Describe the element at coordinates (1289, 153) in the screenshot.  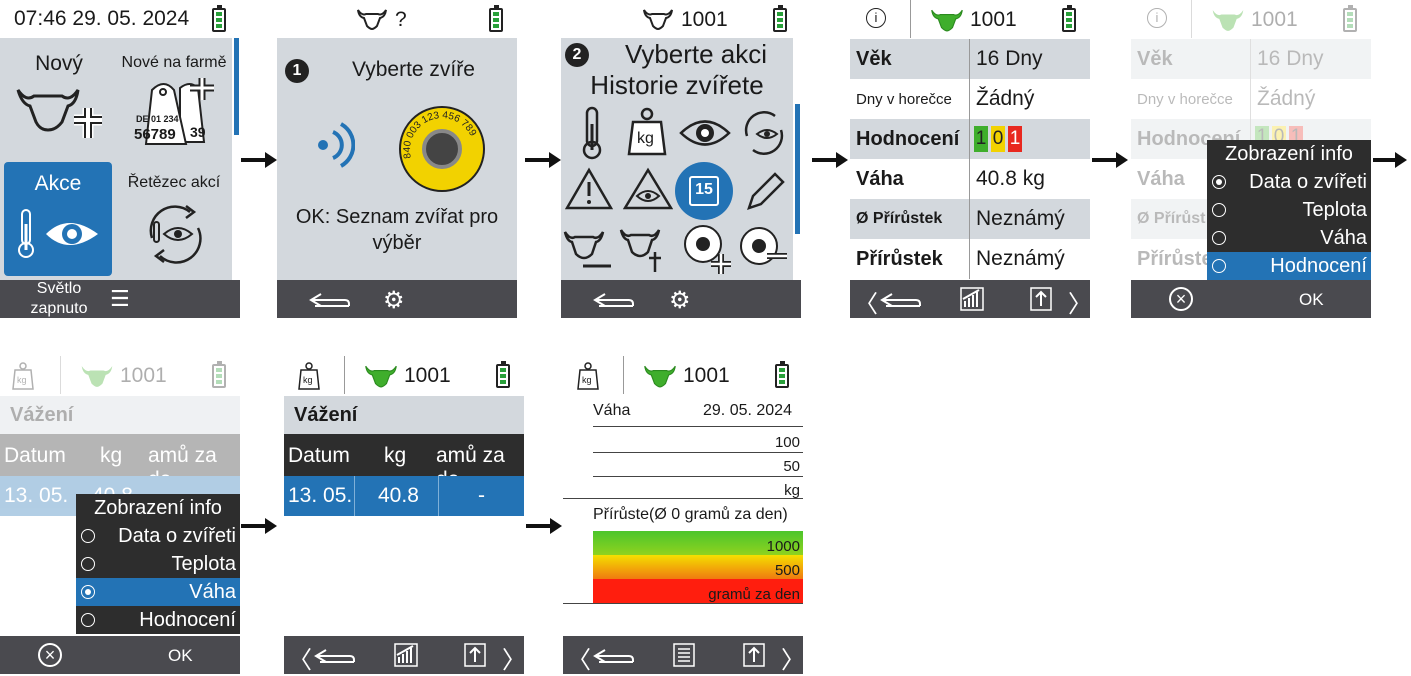
I see `popup-title: Zobrazení info` at that location.